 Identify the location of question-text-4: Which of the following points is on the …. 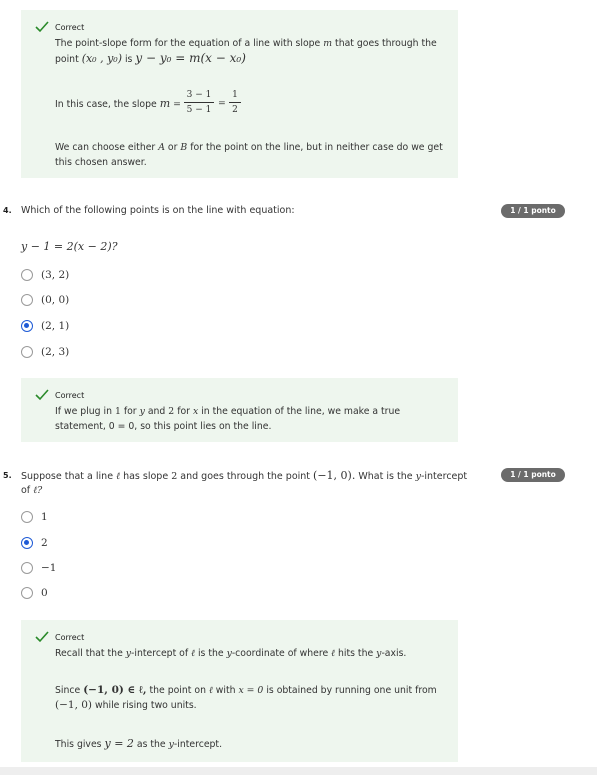
(158, 210).